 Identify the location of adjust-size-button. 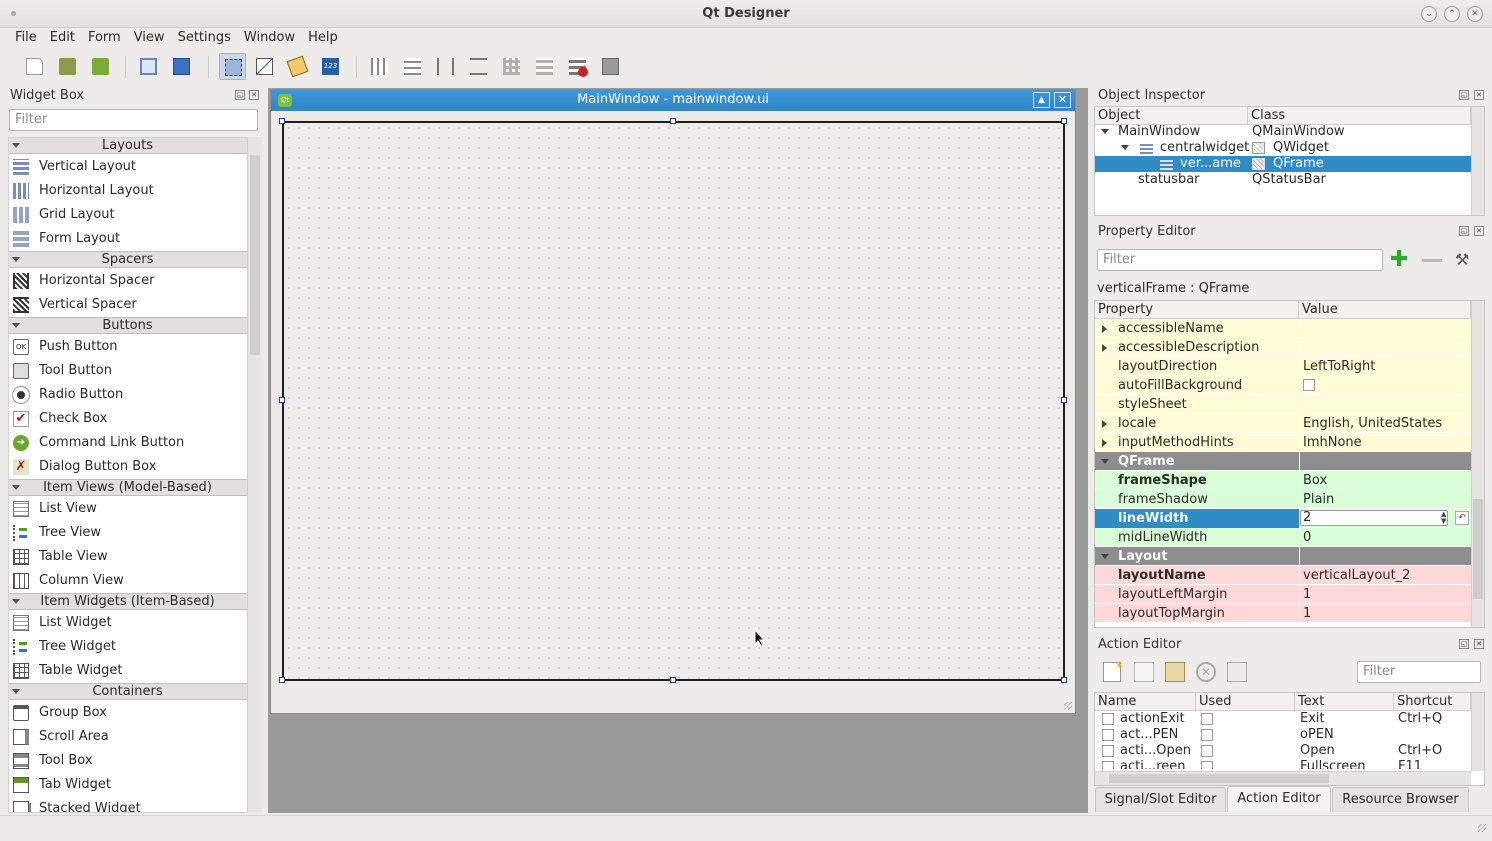
(610, 66).